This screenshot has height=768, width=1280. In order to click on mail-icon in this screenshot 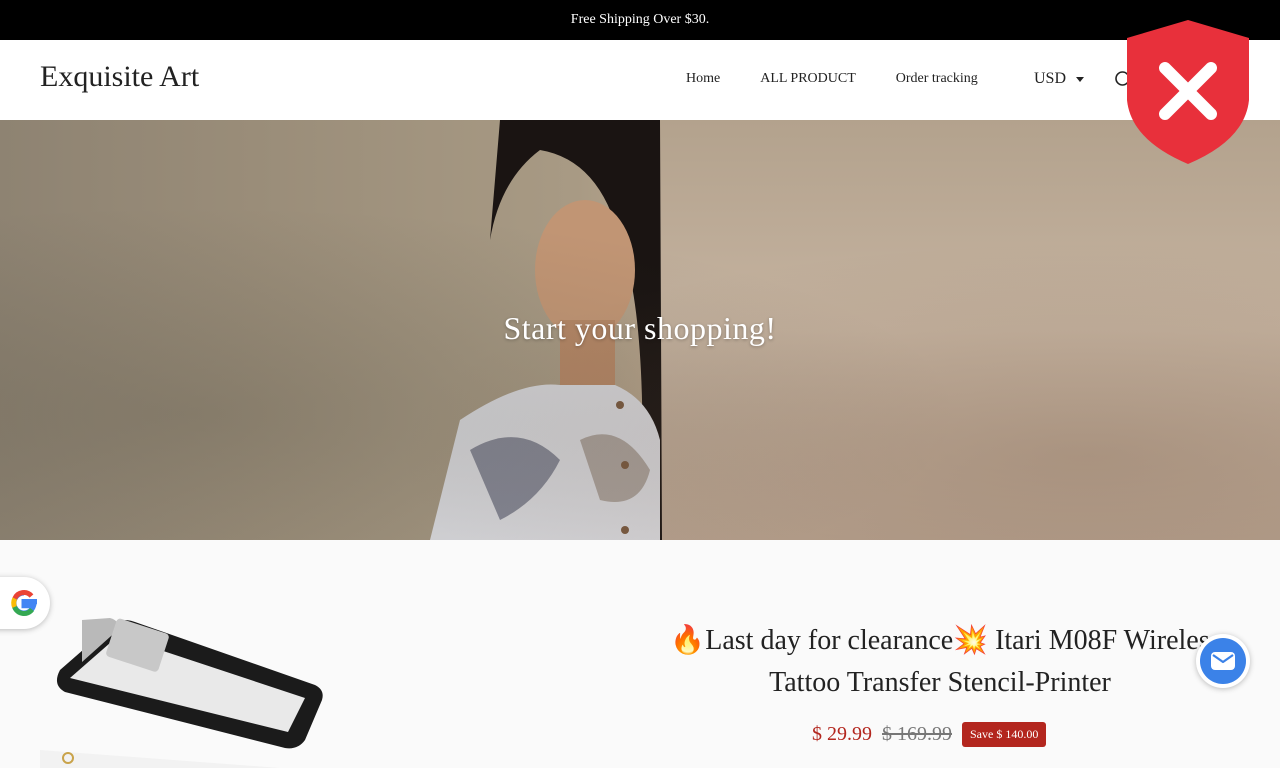, I will do `click(1223, 661)`.